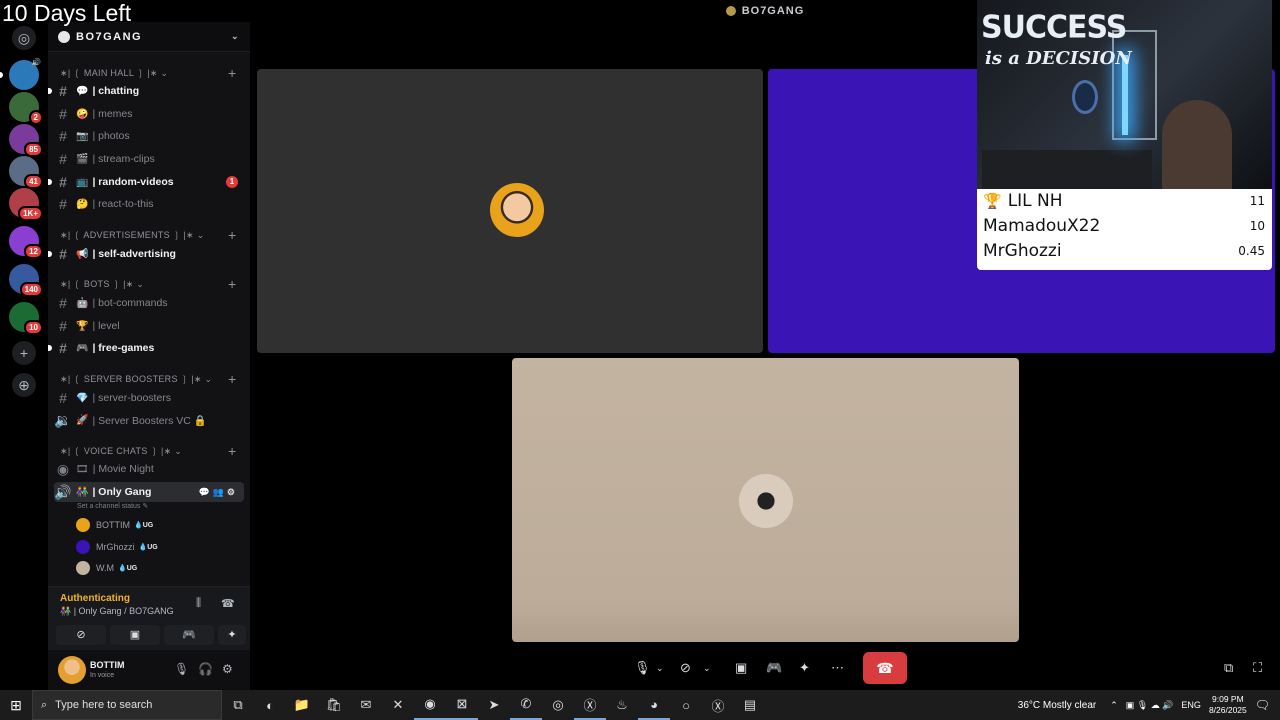 The width and height of the screenshot is (1280, 720). What do you see at coordinates (205, 669) in the screenshot?
I see `headphones-icon: 🎧` at bounding box center [205, 669].